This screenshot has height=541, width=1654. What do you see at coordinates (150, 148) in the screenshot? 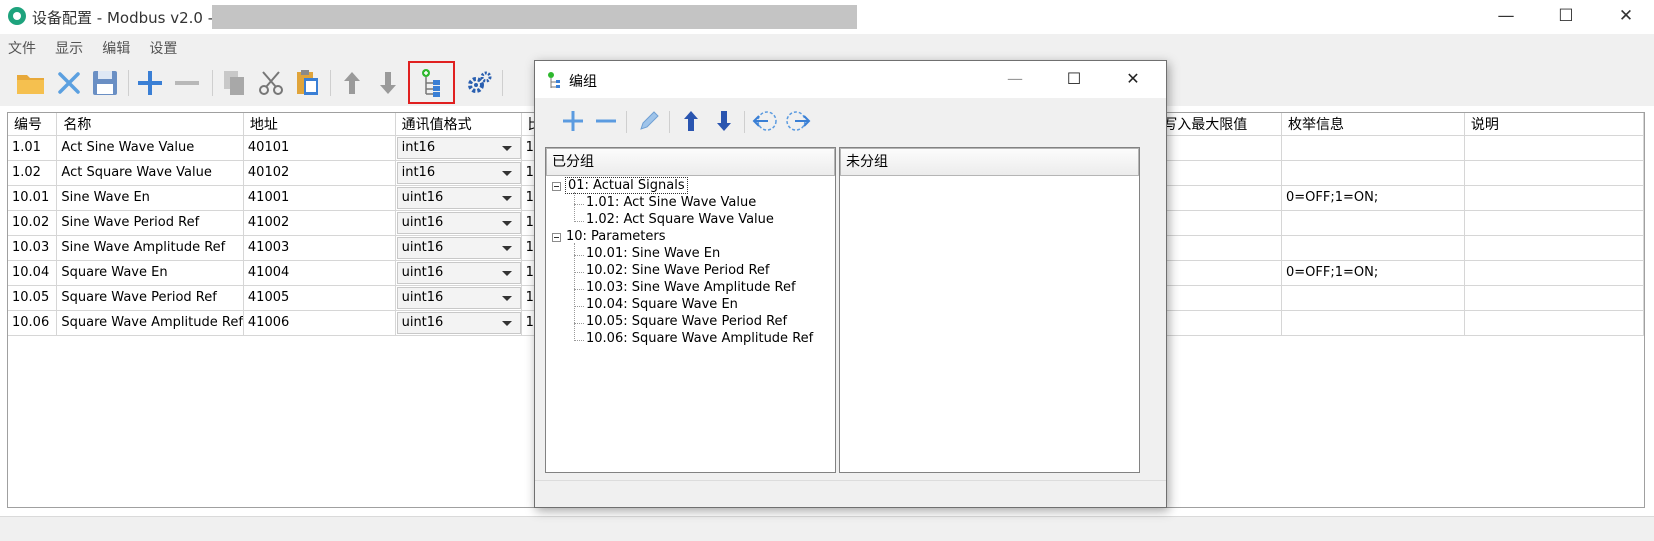
I see `cell-name: Act Sine Wave Value` at bounding box center [150, 148].